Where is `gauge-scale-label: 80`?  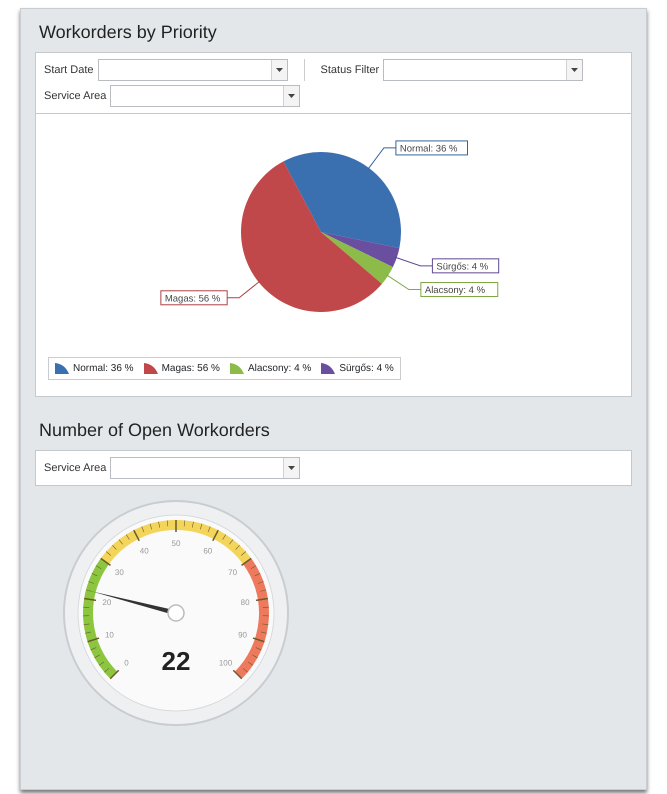
gauge-scale-label: 80 is located at coordinates (245, 603).